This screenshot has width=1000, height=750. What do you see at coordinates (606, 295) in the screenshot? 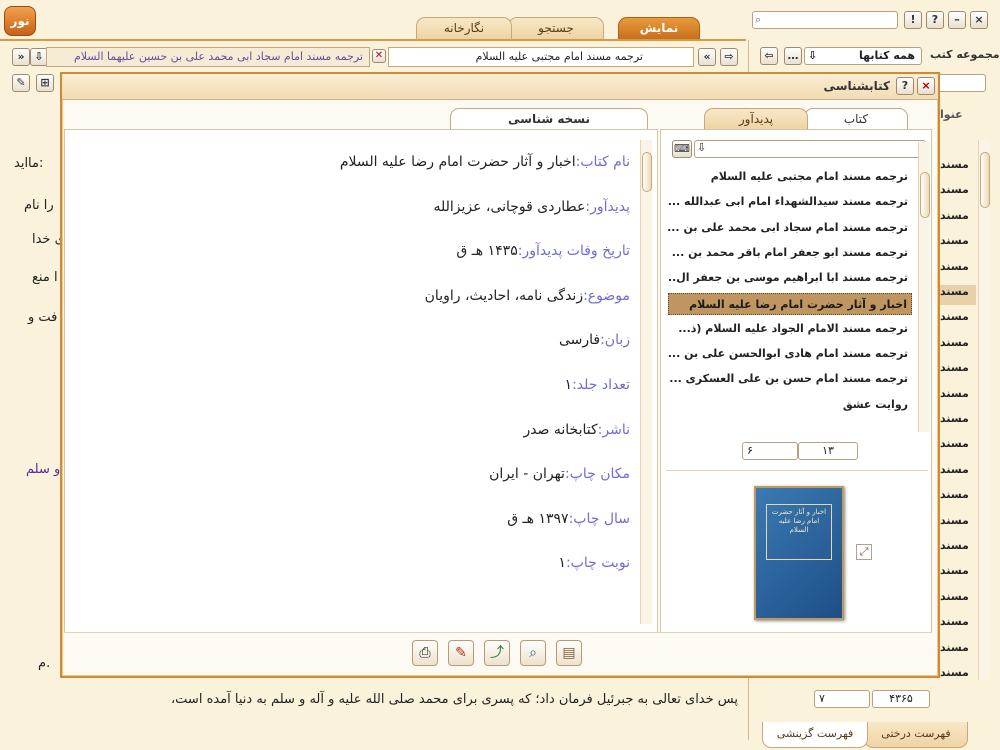
I see `field-label: موضوع:` at bounding box center [606, 295].